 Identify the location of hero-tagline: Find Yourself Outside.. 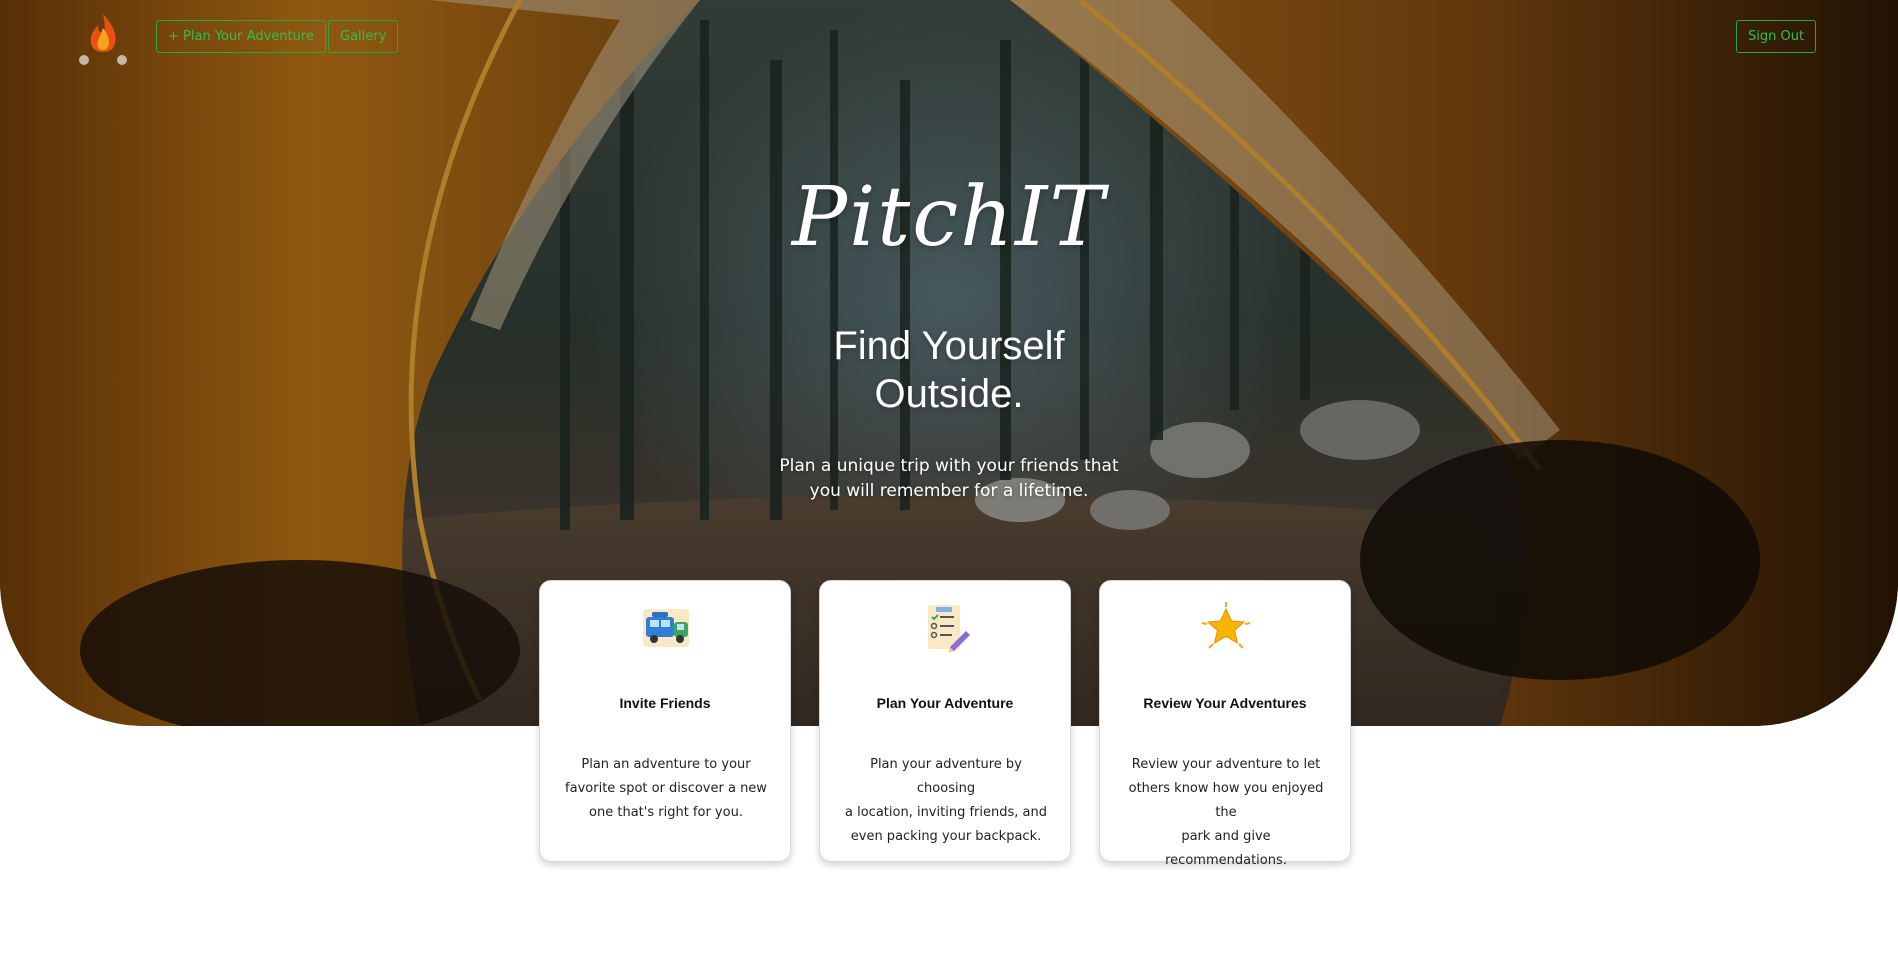
(949, 370).